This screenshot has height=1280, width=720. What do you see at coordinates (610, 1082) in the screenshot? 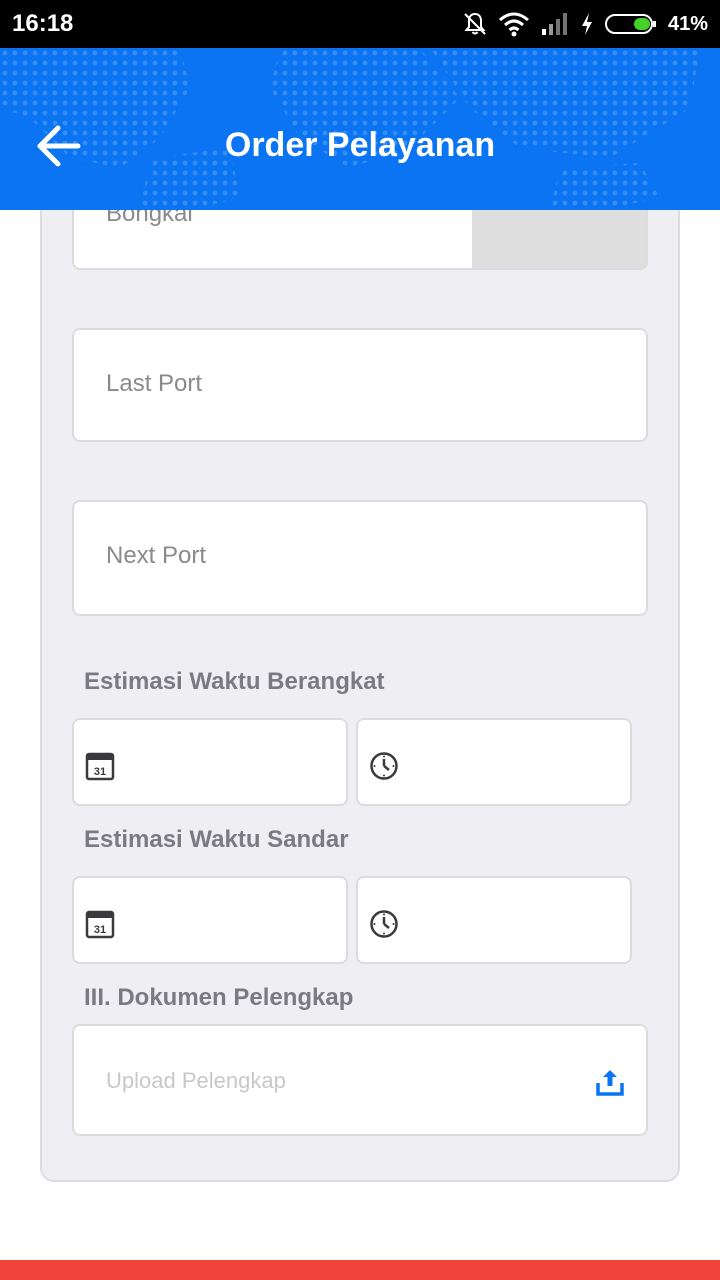
I see `upload-icon` at bounding box center [610, 1082].